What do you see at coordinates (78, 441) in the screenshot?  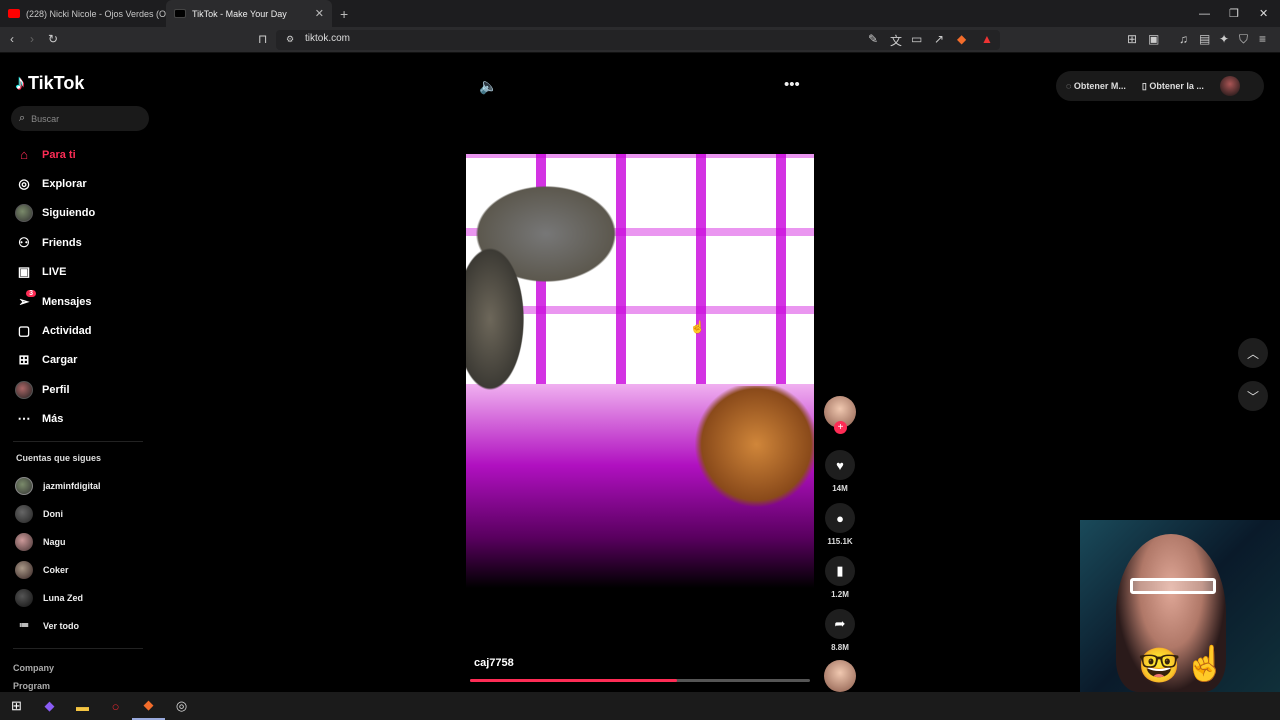 I see `sidebar-divider` at bounding box center [78, 441].